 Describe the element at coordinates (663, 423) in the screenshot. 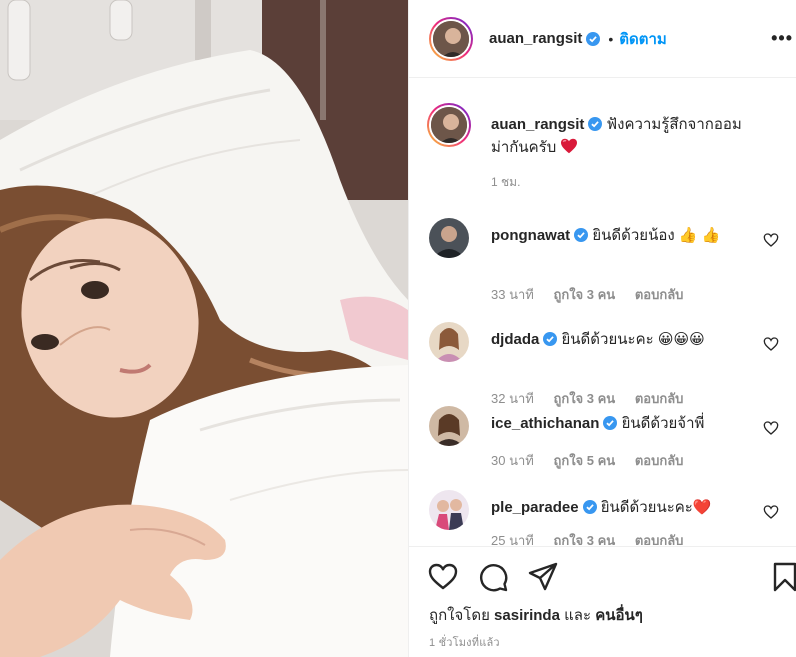

I see `comment-message: ยินดีด้วยจ้าพี่` at that location.